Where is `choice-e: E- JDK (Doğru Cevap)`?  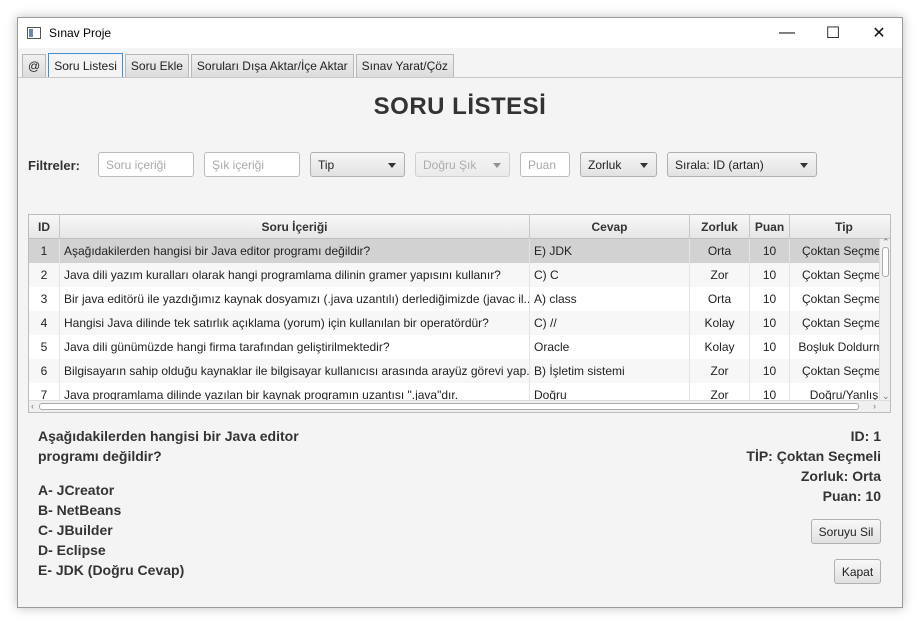
choice-e: E- JDK (Doğru Cevap) is located at coordinates (111, 570).